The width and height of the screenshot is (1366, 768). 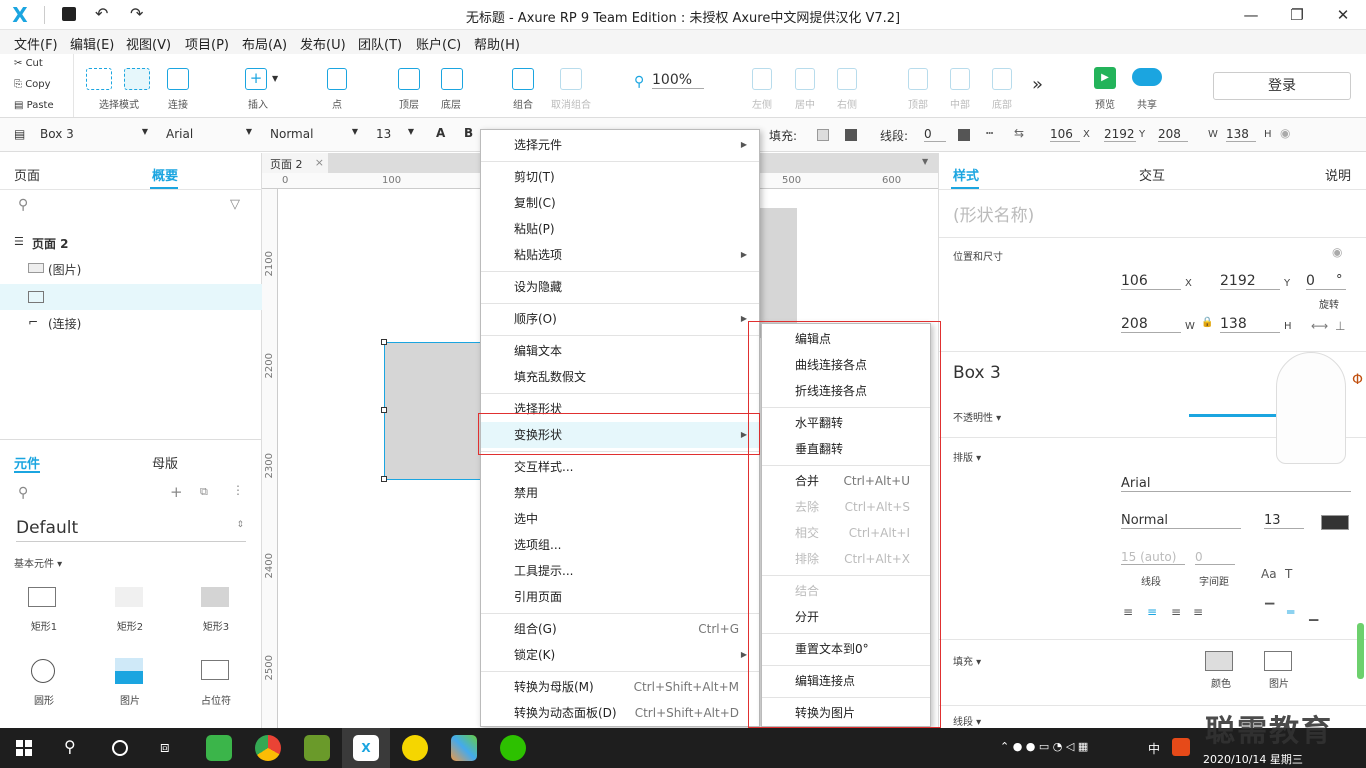 I want to click on opacity-label: 不透明性 ▾, so click(x=977, y=416).